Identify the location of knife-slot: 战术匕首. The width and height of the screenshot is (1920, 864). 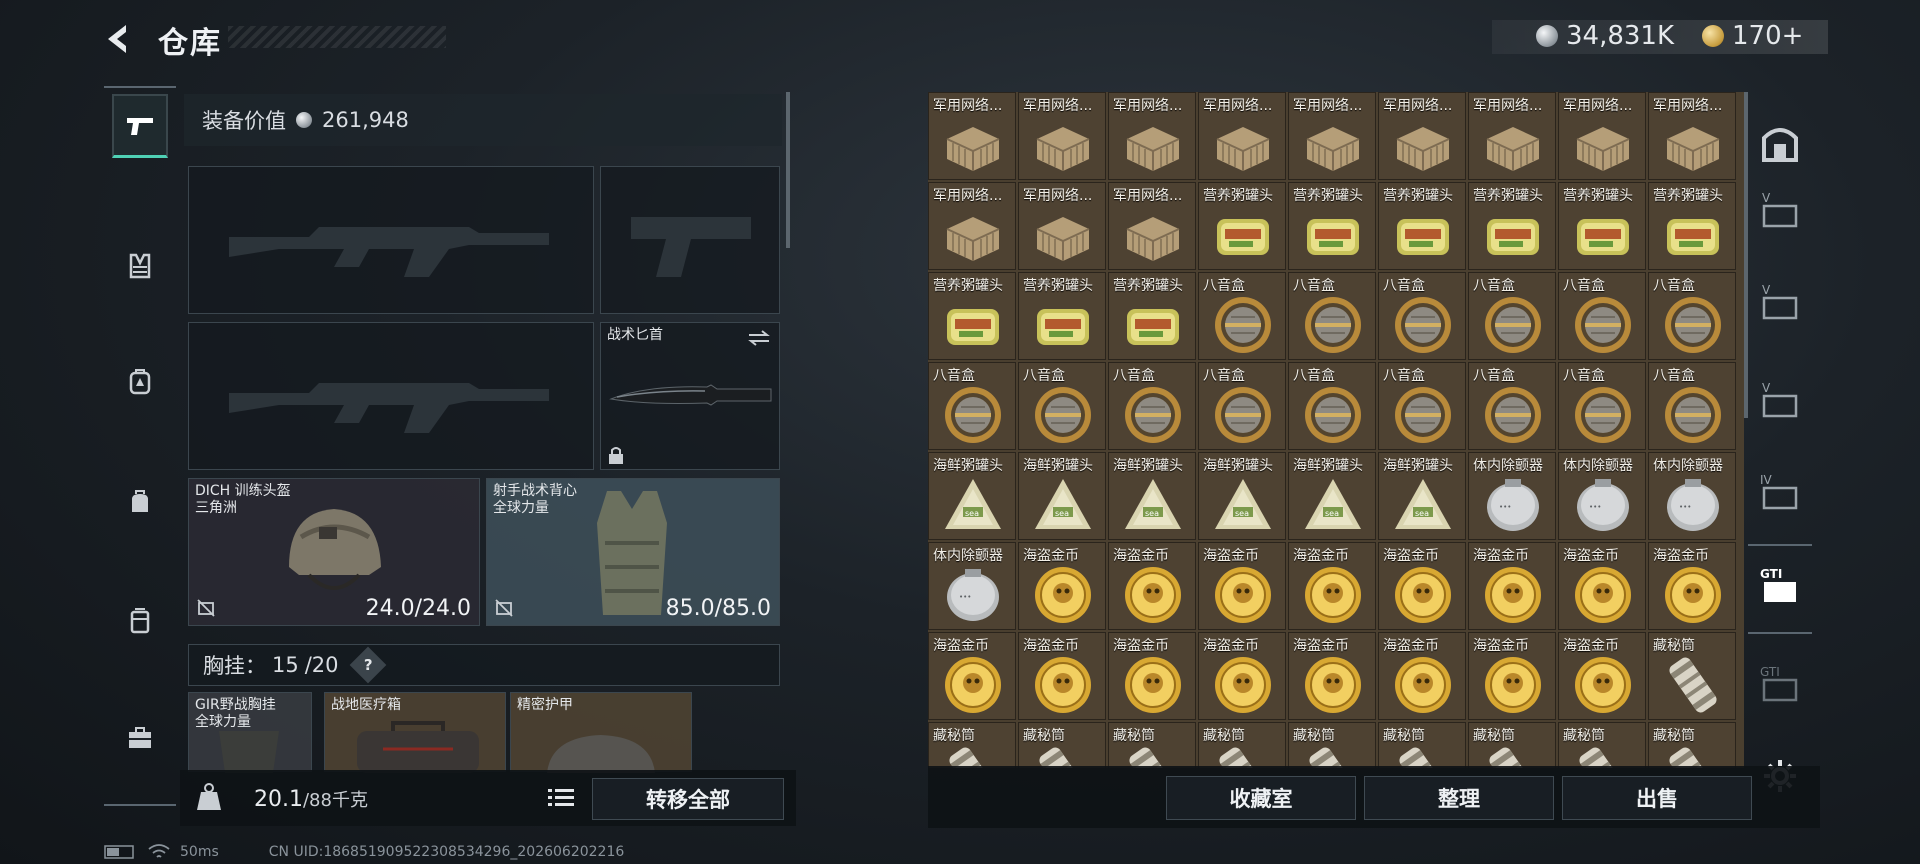
(690, 396).